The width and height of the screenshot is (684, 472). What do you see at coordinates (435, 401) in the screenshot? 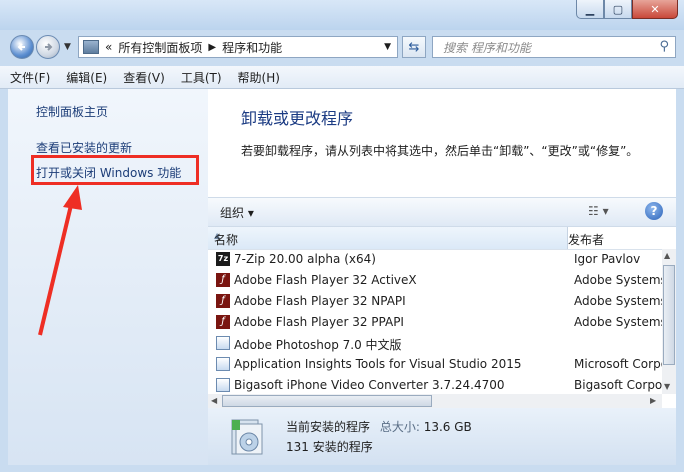
I see `horizontal-scrollbar: ◀ ▶` at bounding box center [435, 401].